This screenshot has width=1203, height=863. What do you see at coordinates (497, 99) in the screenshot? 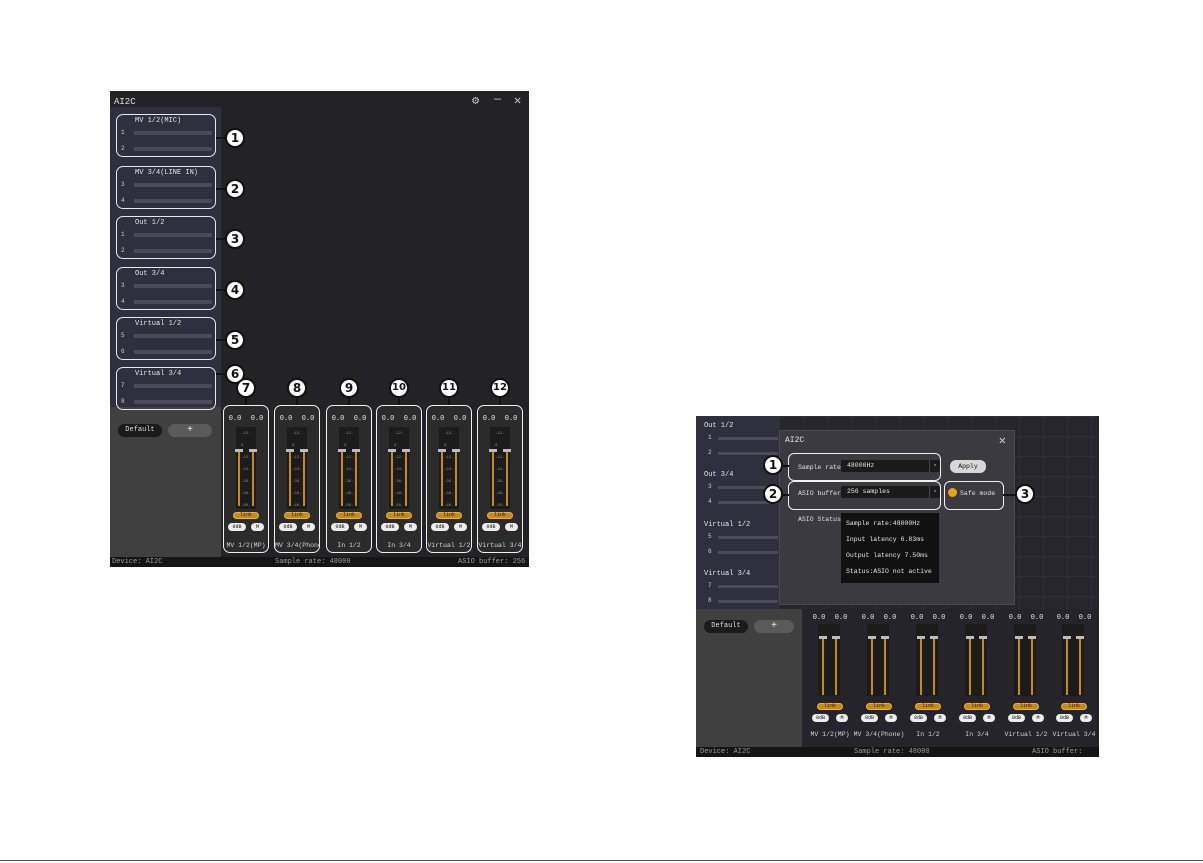
I see `minimize-icon: —` at bounding box center [497, 99].